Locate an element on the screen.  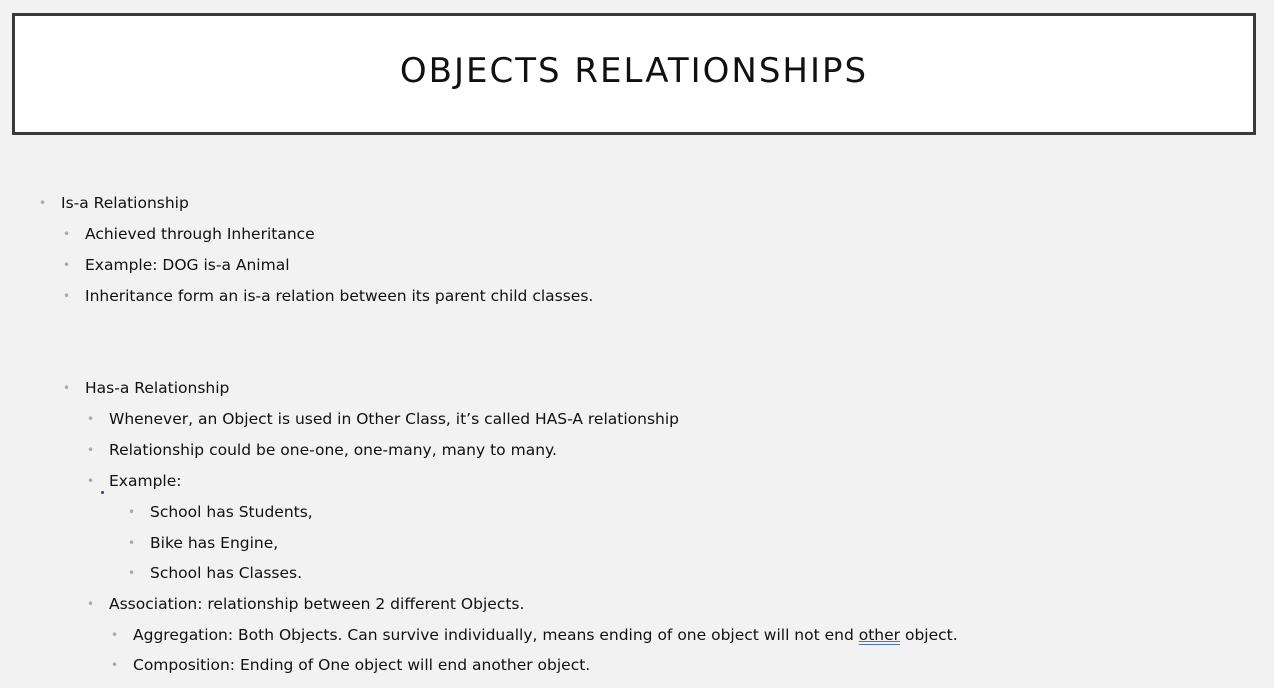
bullet-school-classes: • School has Classes. is located at coordinates (215, 573).